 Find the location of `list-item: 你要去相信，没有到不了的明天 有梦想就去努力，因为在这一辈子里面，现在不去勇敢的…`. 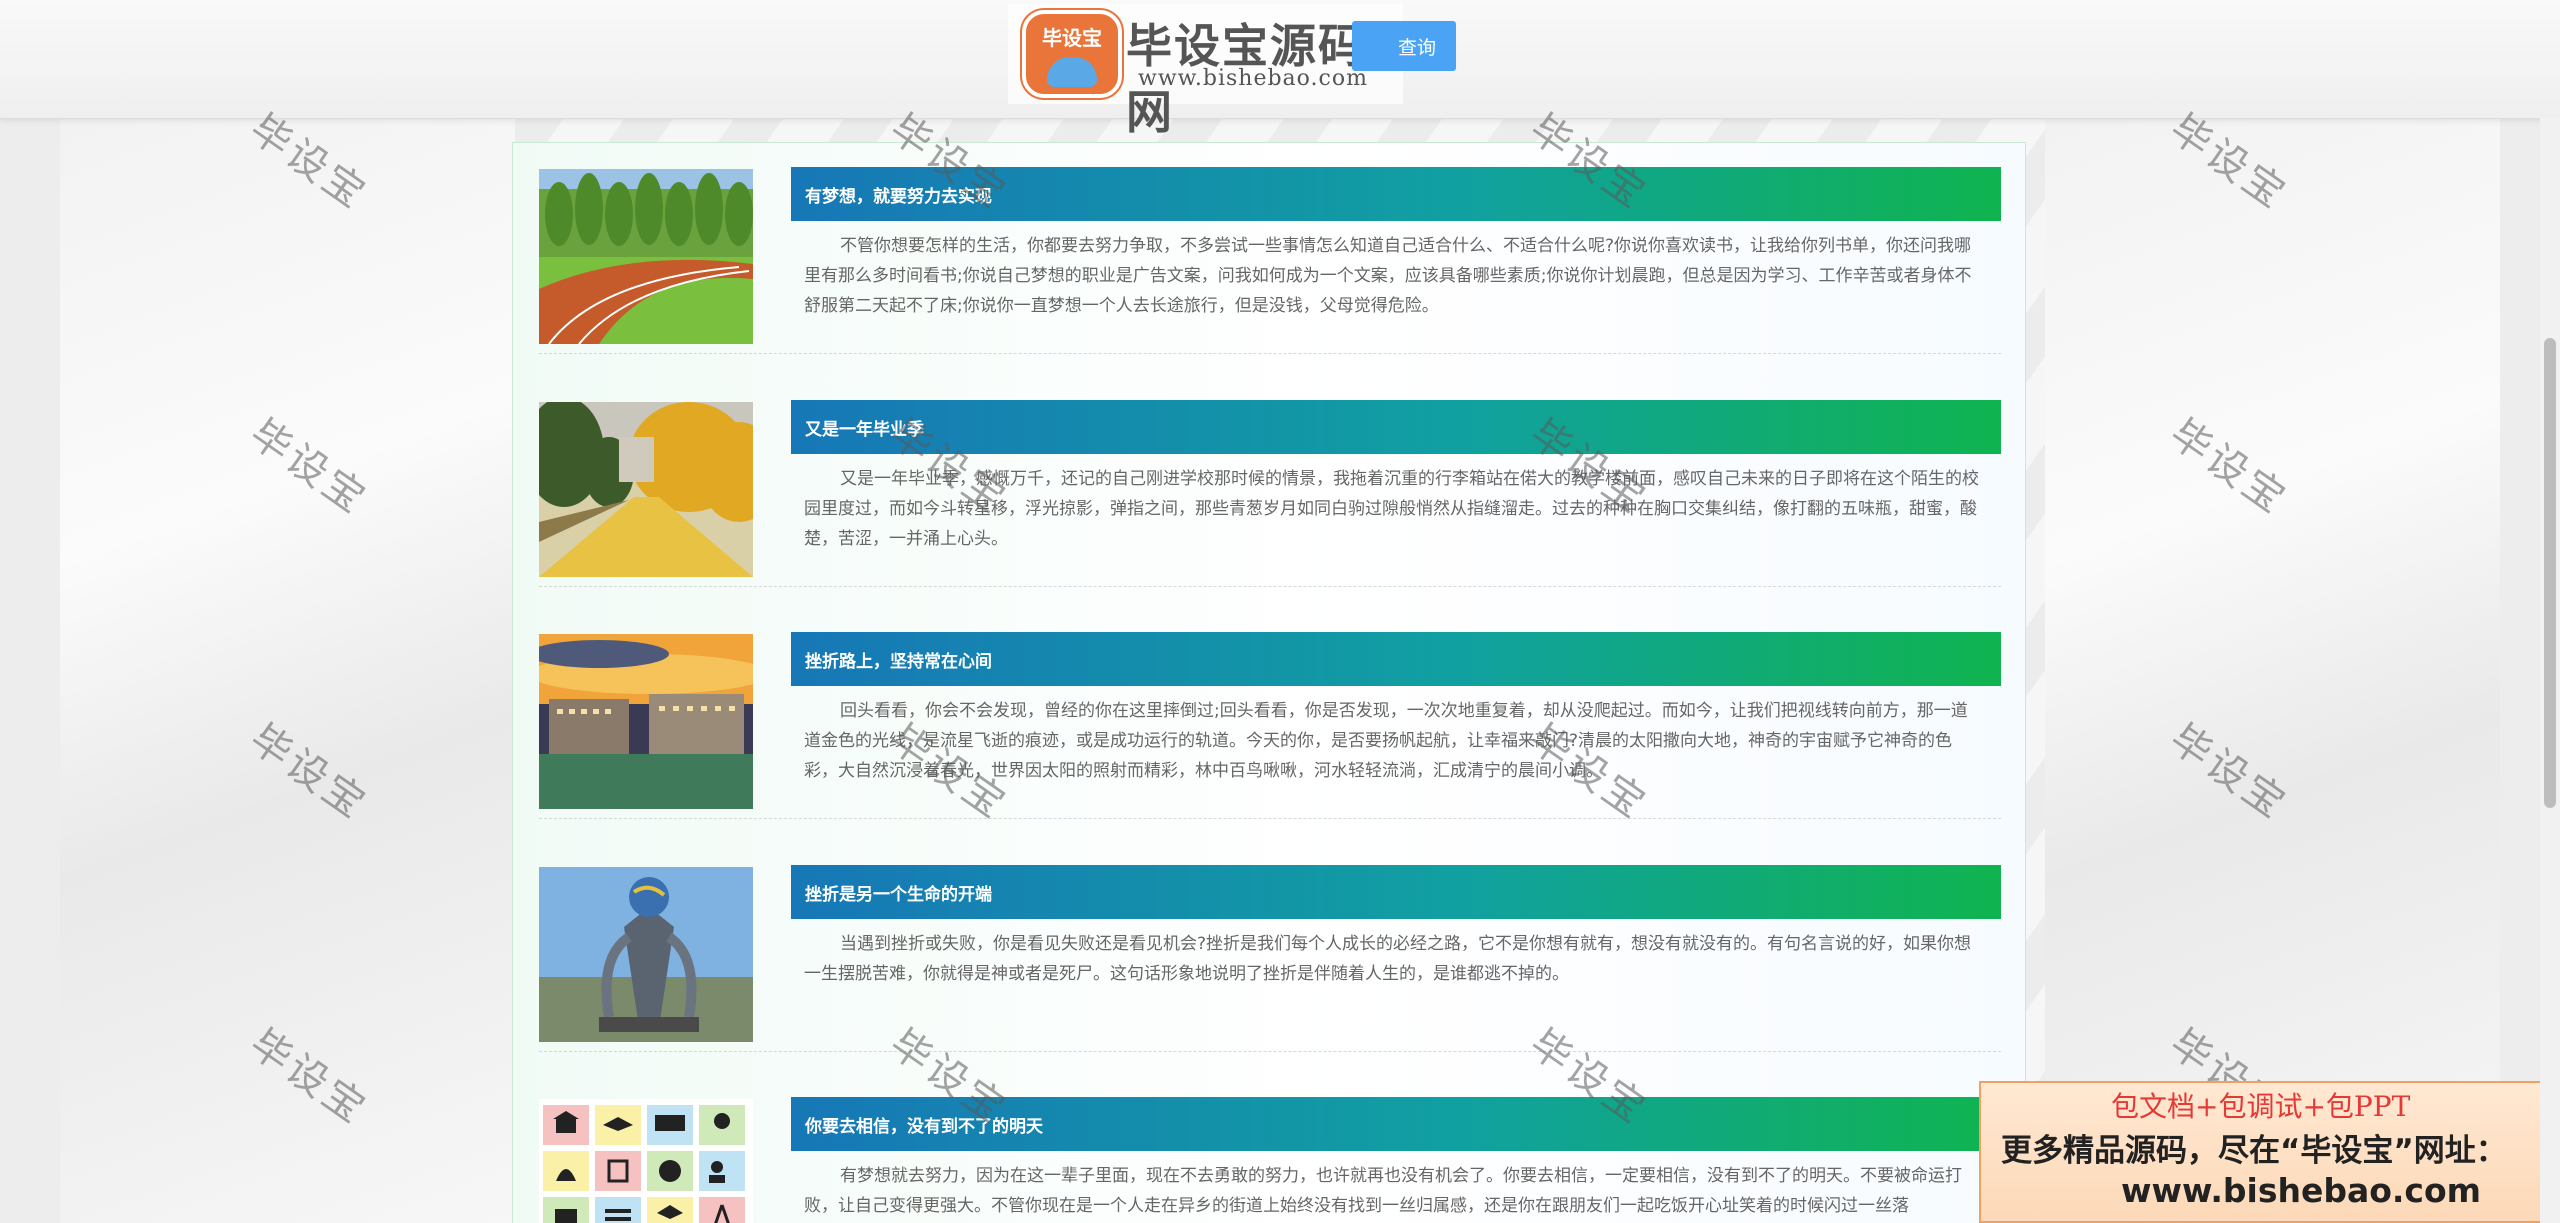

list-item: 你要去相信，没有到不了的明天 有梦想就去努力，因为在这一辈子里面，现在不去勇敢的… is located at coordinates (1270, 1148).